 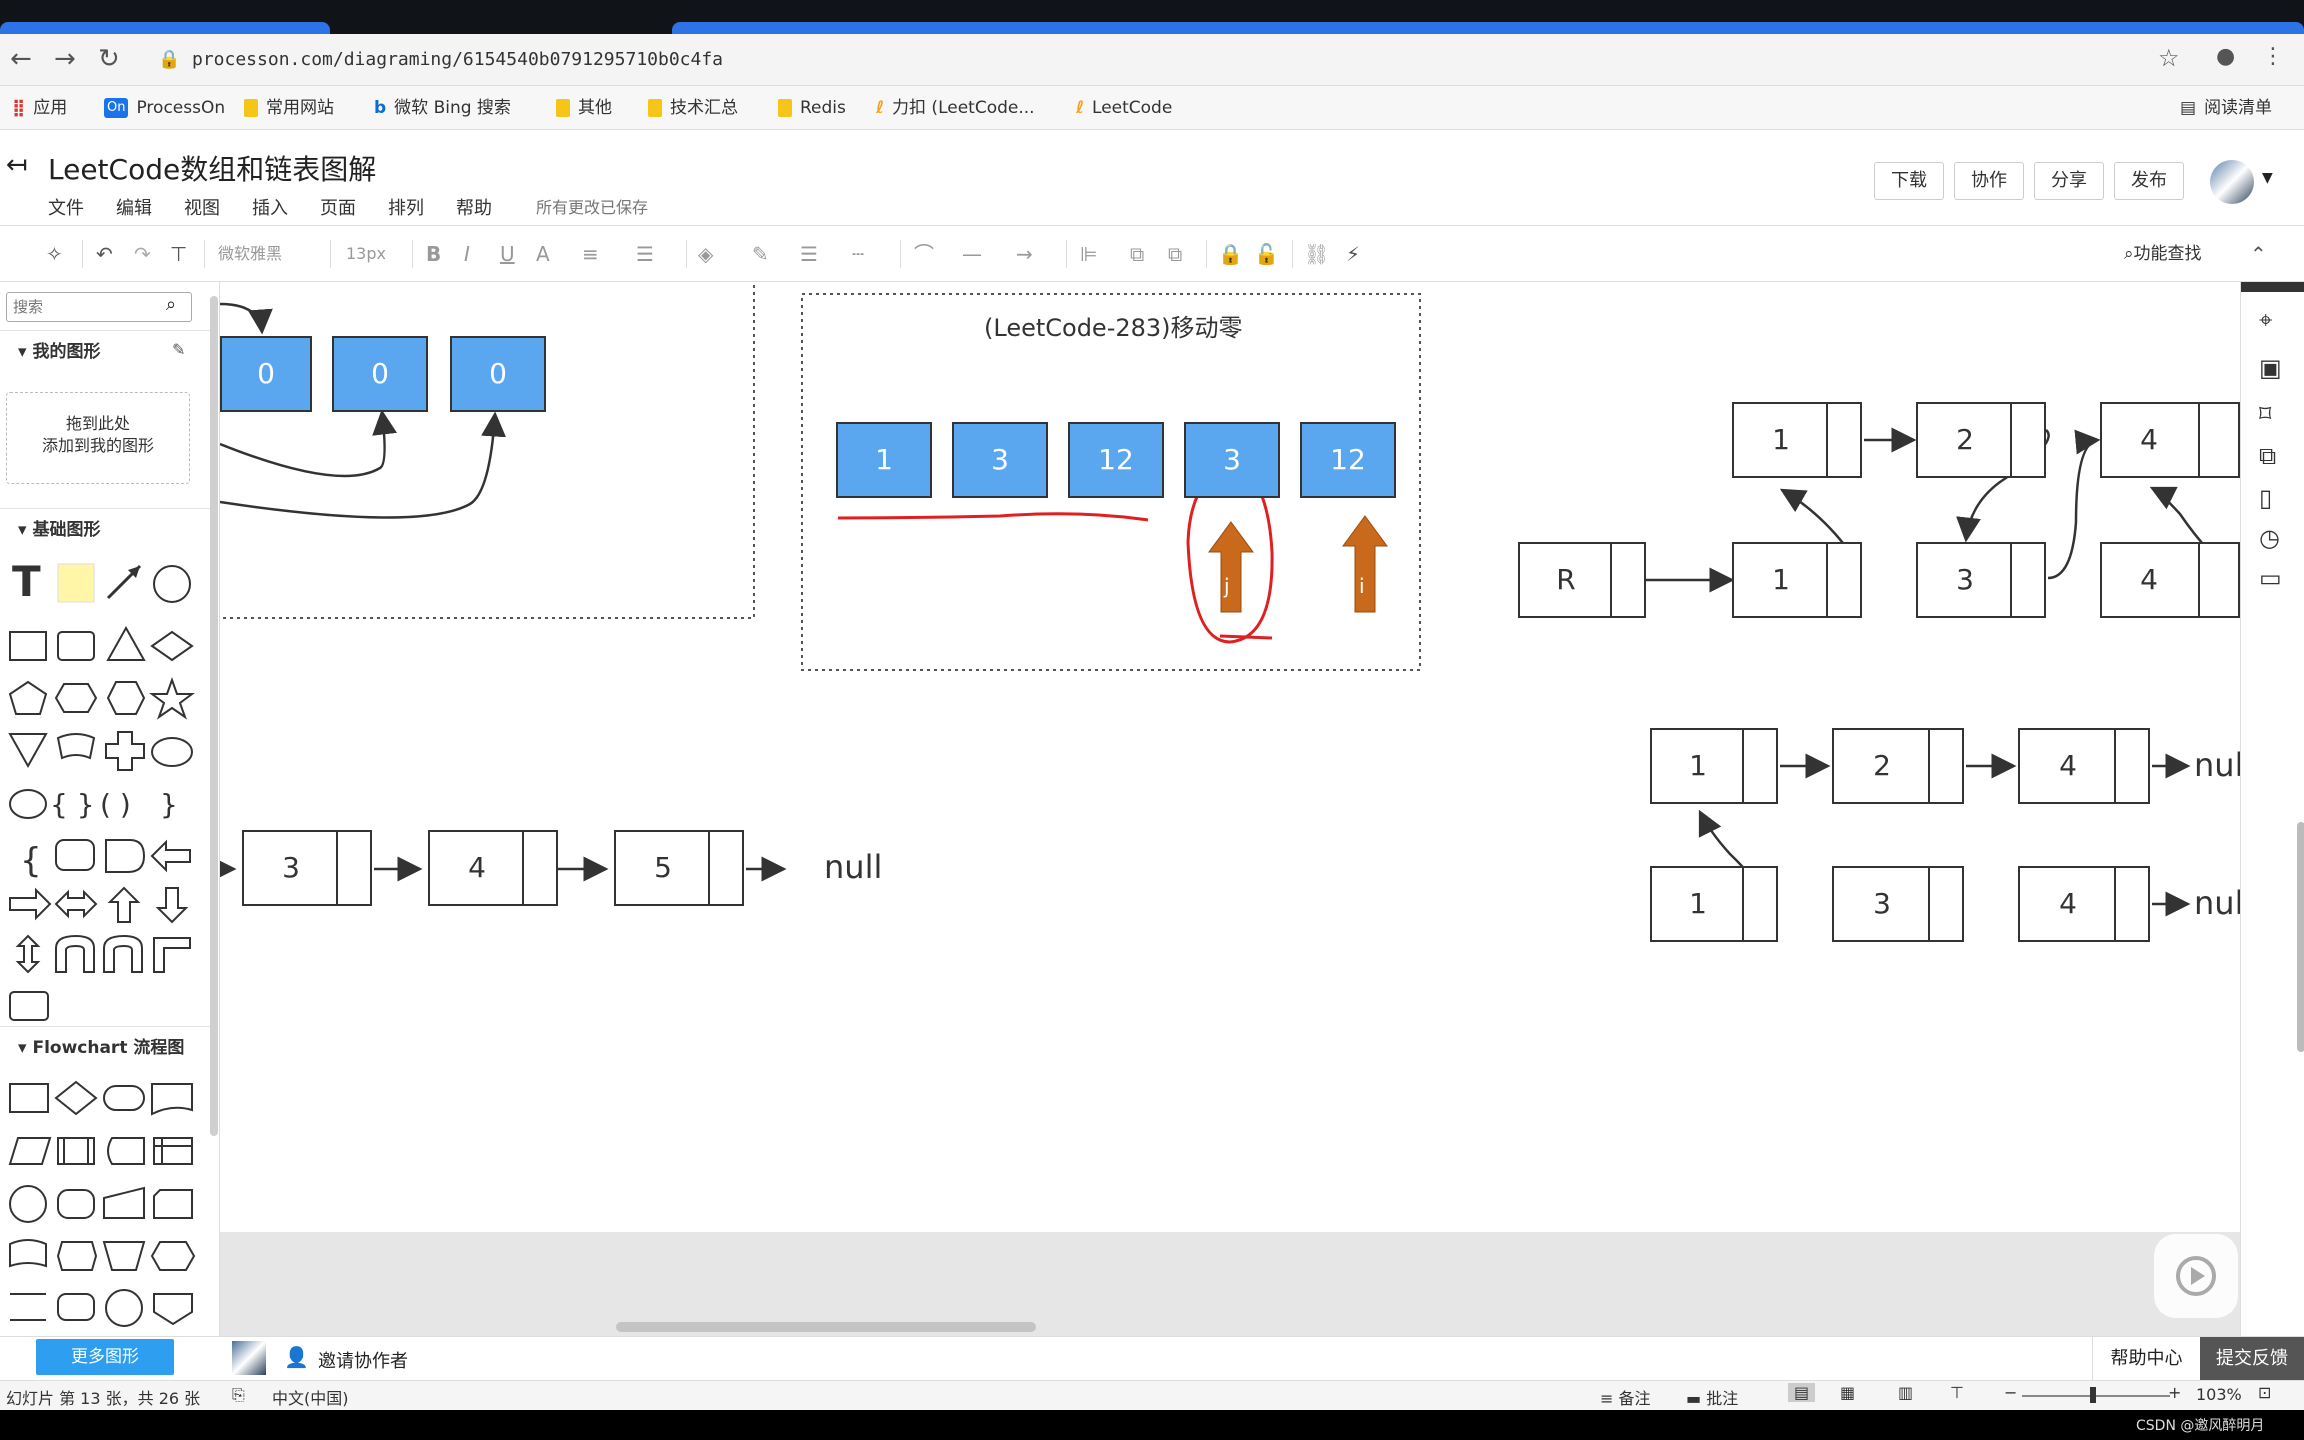 I want to click on slideshow-icon: ⊤, so click(x=1957, y=1392).